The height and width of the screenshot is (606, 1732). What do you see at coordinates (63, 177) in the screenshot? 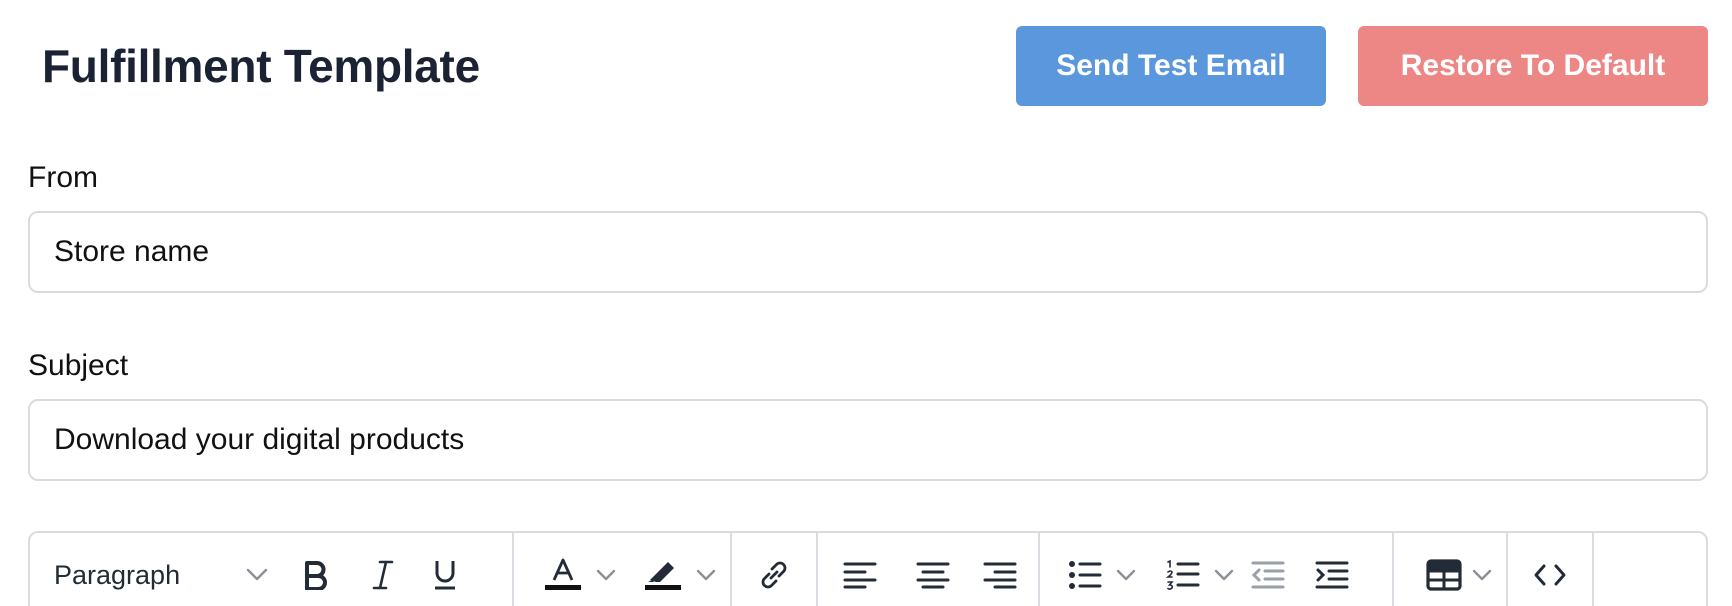
I see `from-label: From` at bounding box center [63, 177].